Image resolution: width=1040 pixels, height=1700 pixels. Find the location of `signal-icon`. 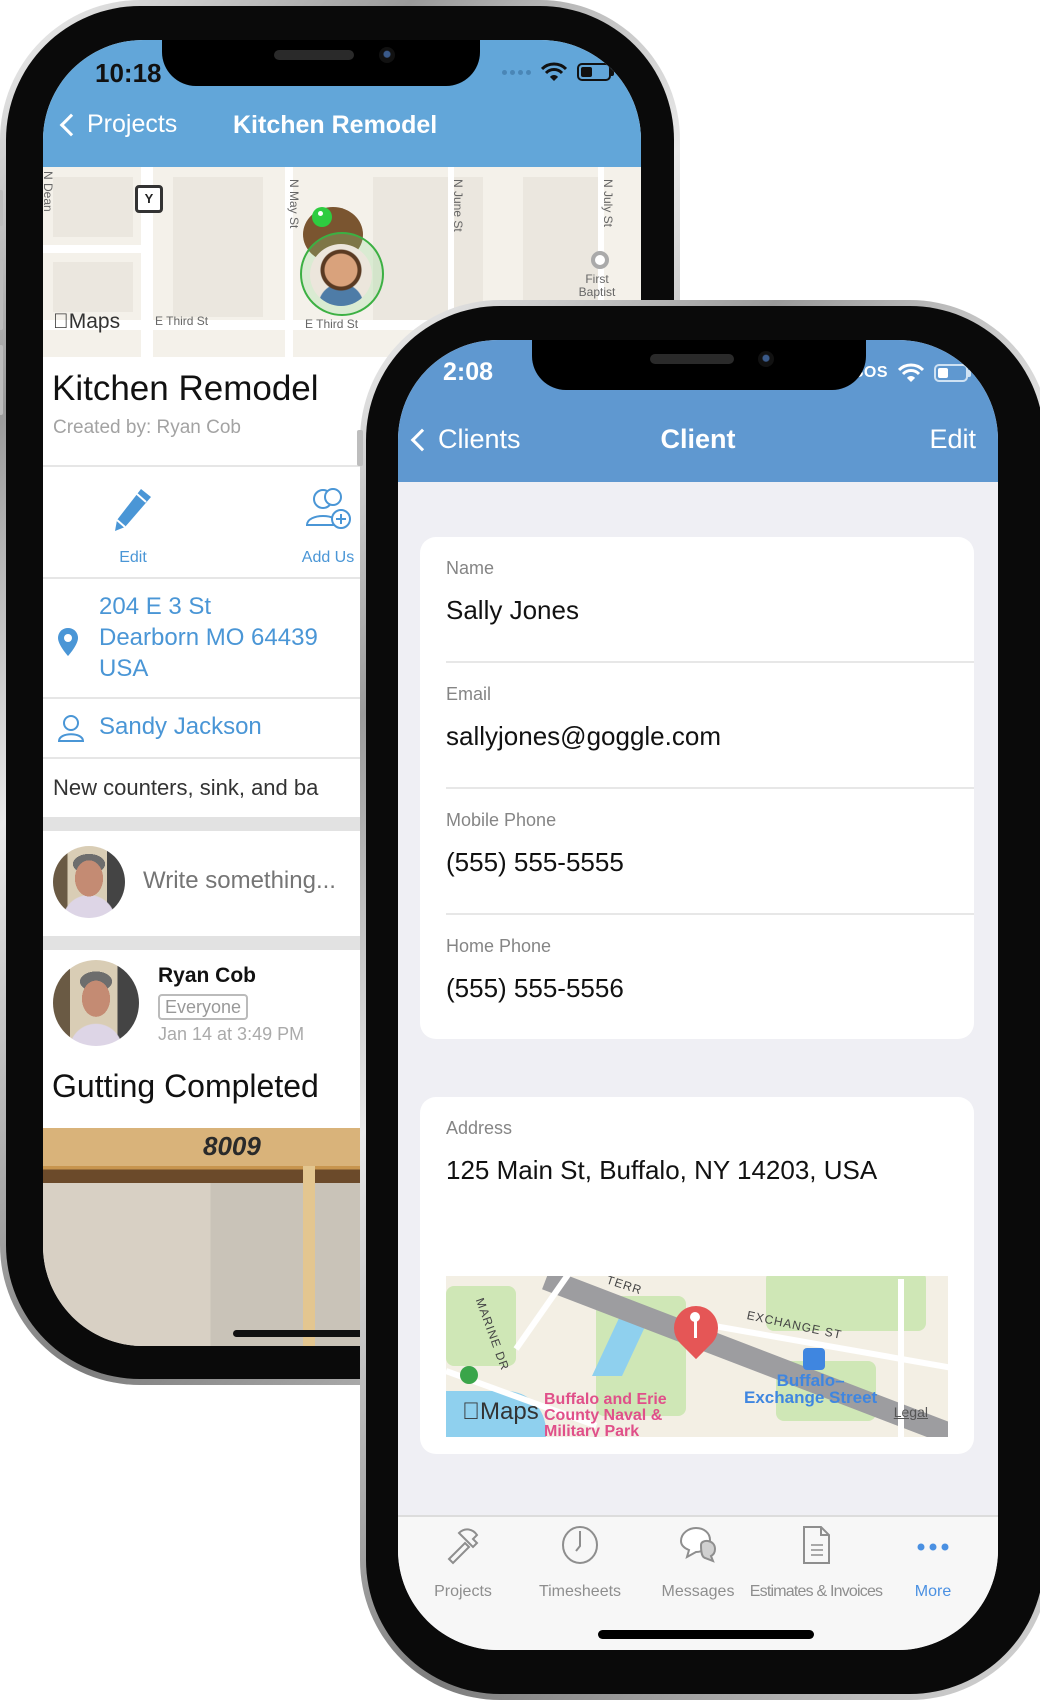

signal-icon is located at coordinates (516, 72).